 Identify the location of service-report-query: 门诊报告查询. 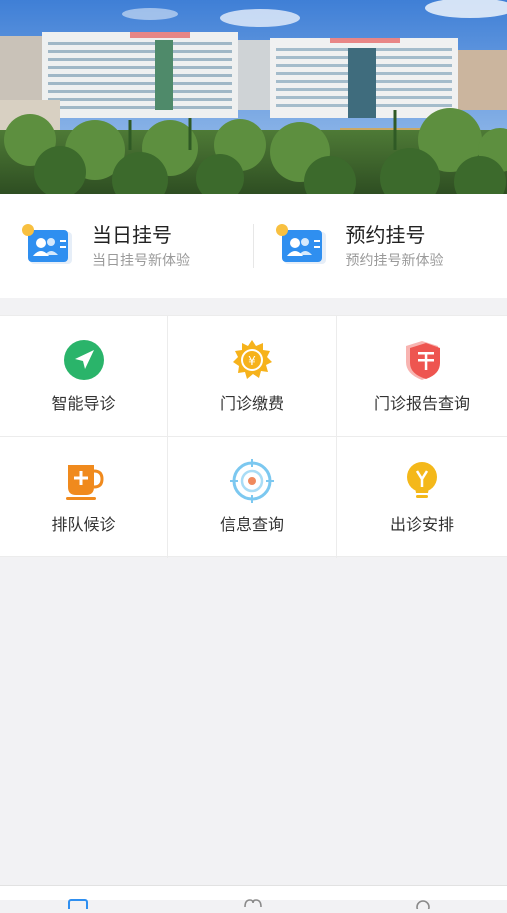
(422, 376).